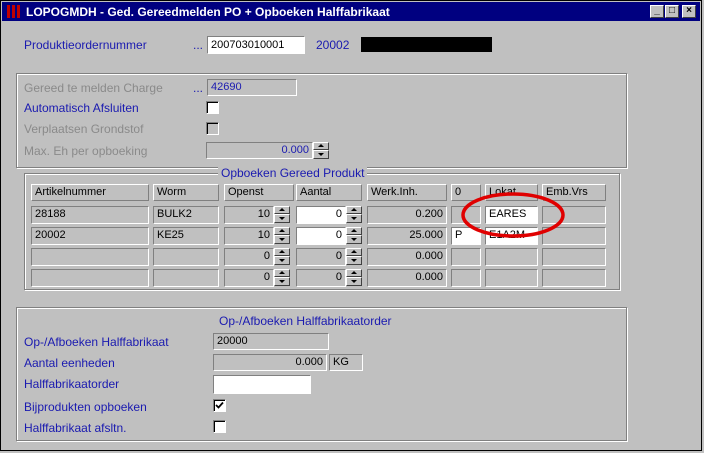 The width and height of the screenshot is (704, 453). What do you see at coordinates (321, 215) in the screenshot?
I see `input-aantal-0: 0` at bounding box center [321, 215].